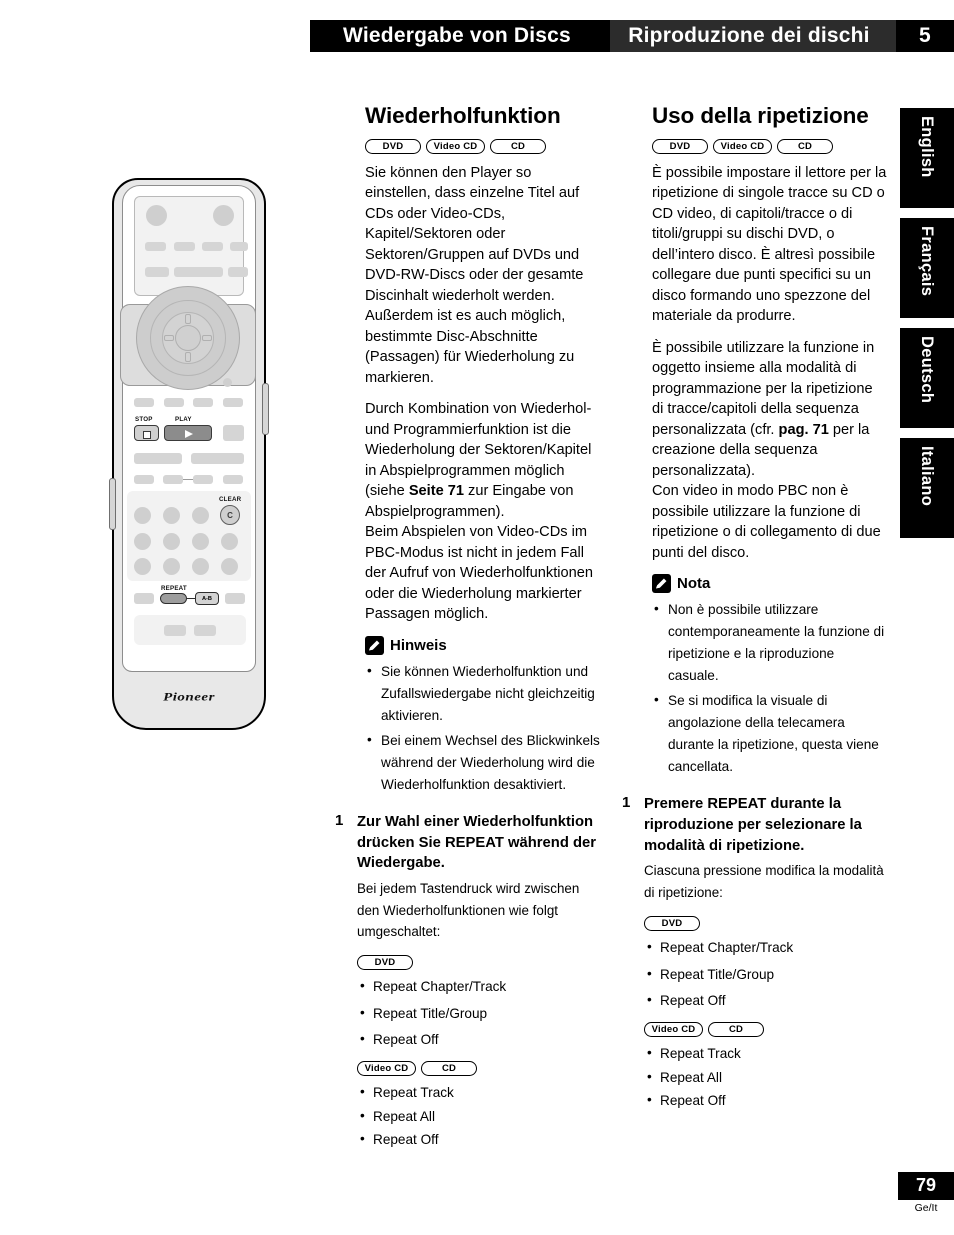  I want to click on remote-wide-button-right, so click(217, 458).